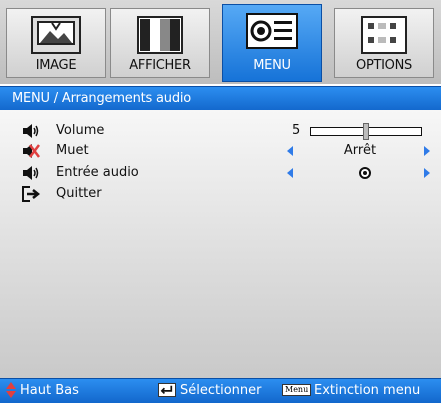 The width and height of the screenshot is (441, 403). What do you see at coordinates (367, 390) in the screenshot?
I see `footer-exit-hint: Extinction menu` at bounding box center [367, 390].